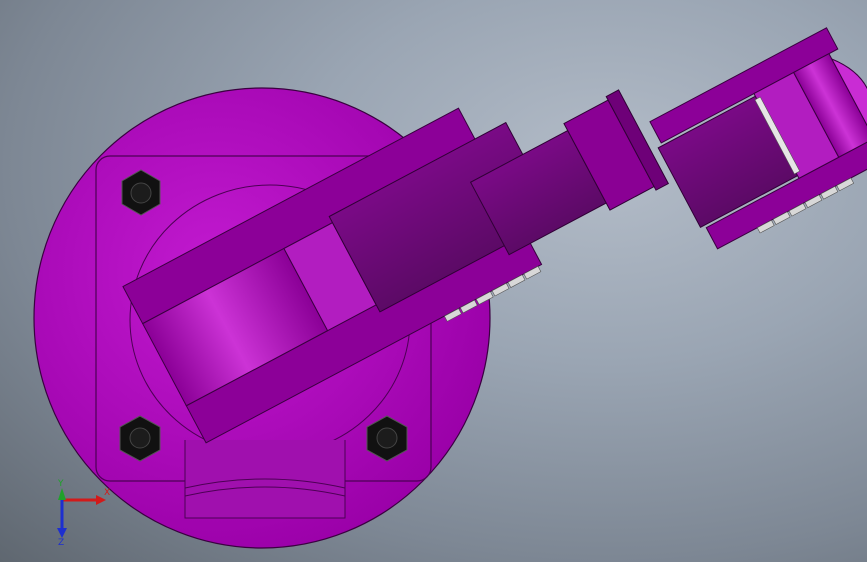  I want to click on x-axis-label: X, so click(107, 493).